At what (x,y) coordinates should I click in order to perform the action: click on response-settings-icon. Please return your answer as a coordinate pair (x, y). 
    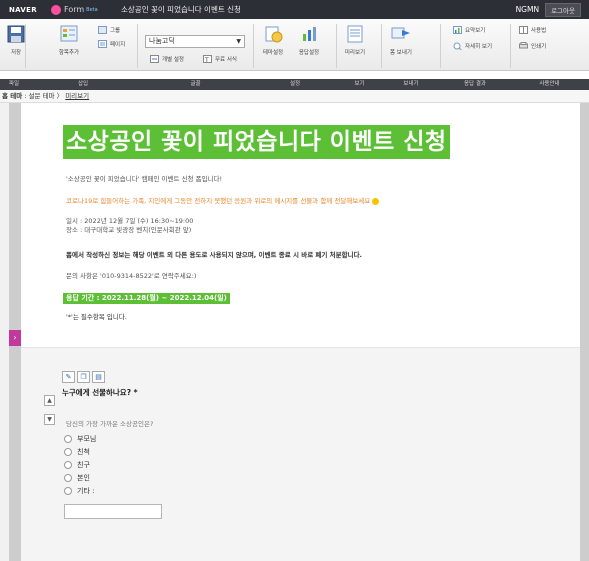
    Looking at the image, I should click on (309, 34).